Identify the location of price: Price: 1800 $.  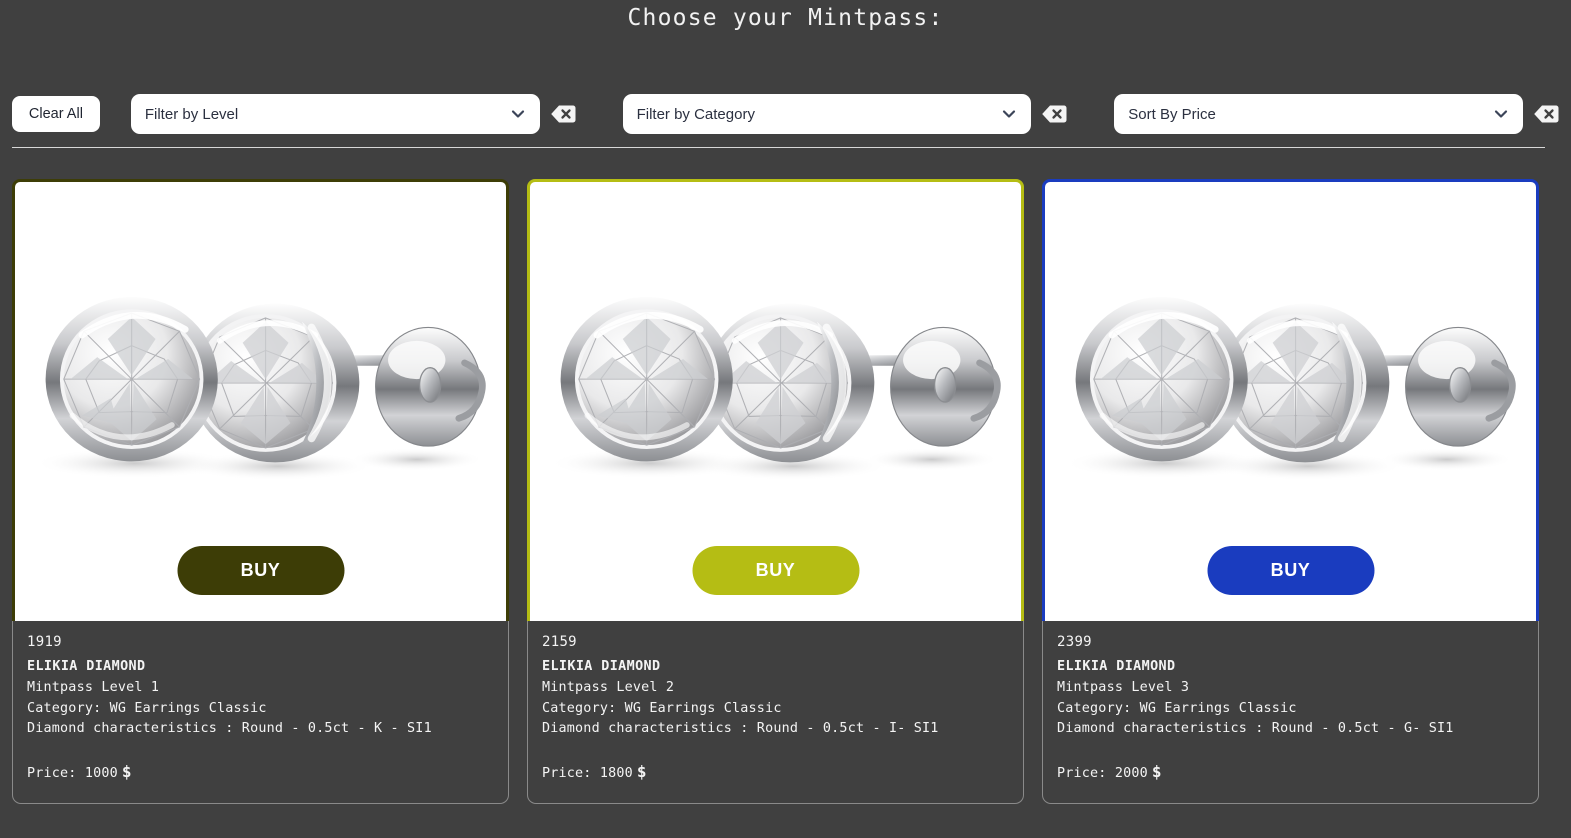
(775, 773).